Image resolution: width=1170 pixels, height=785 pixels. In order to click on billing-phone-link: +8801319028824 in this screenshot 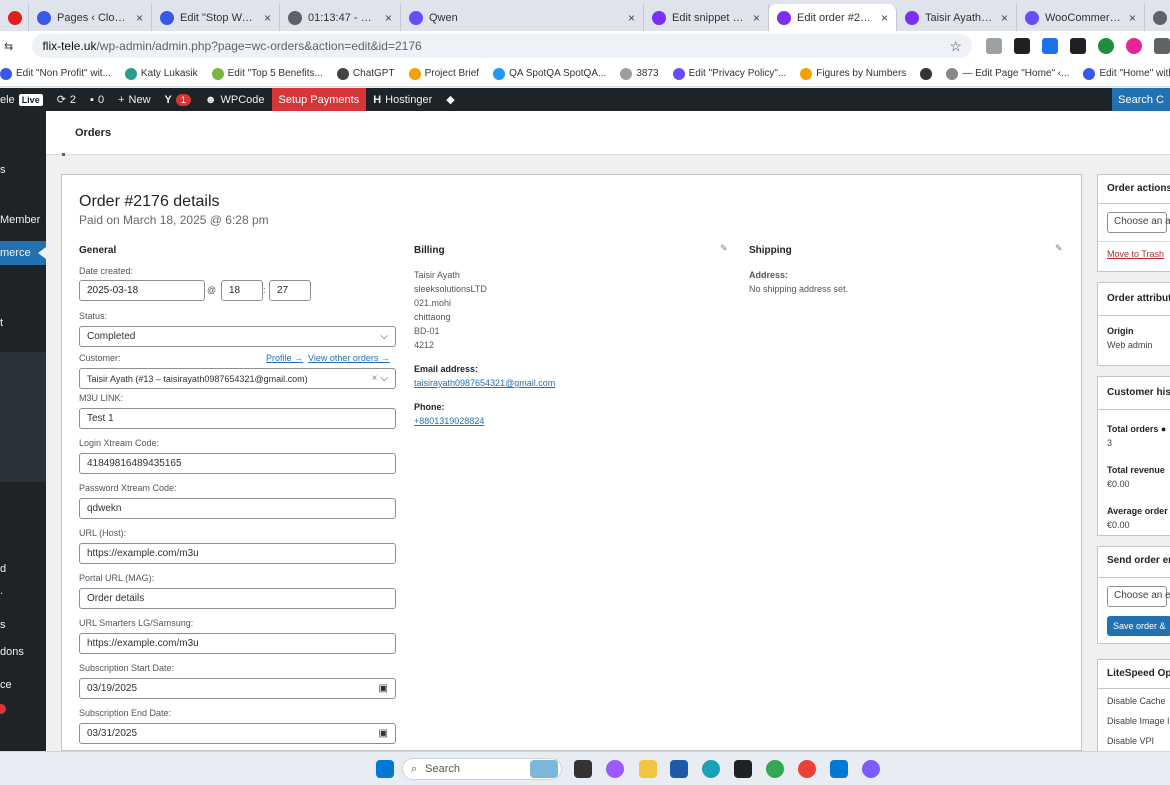, I will do `click(449, 421)`.